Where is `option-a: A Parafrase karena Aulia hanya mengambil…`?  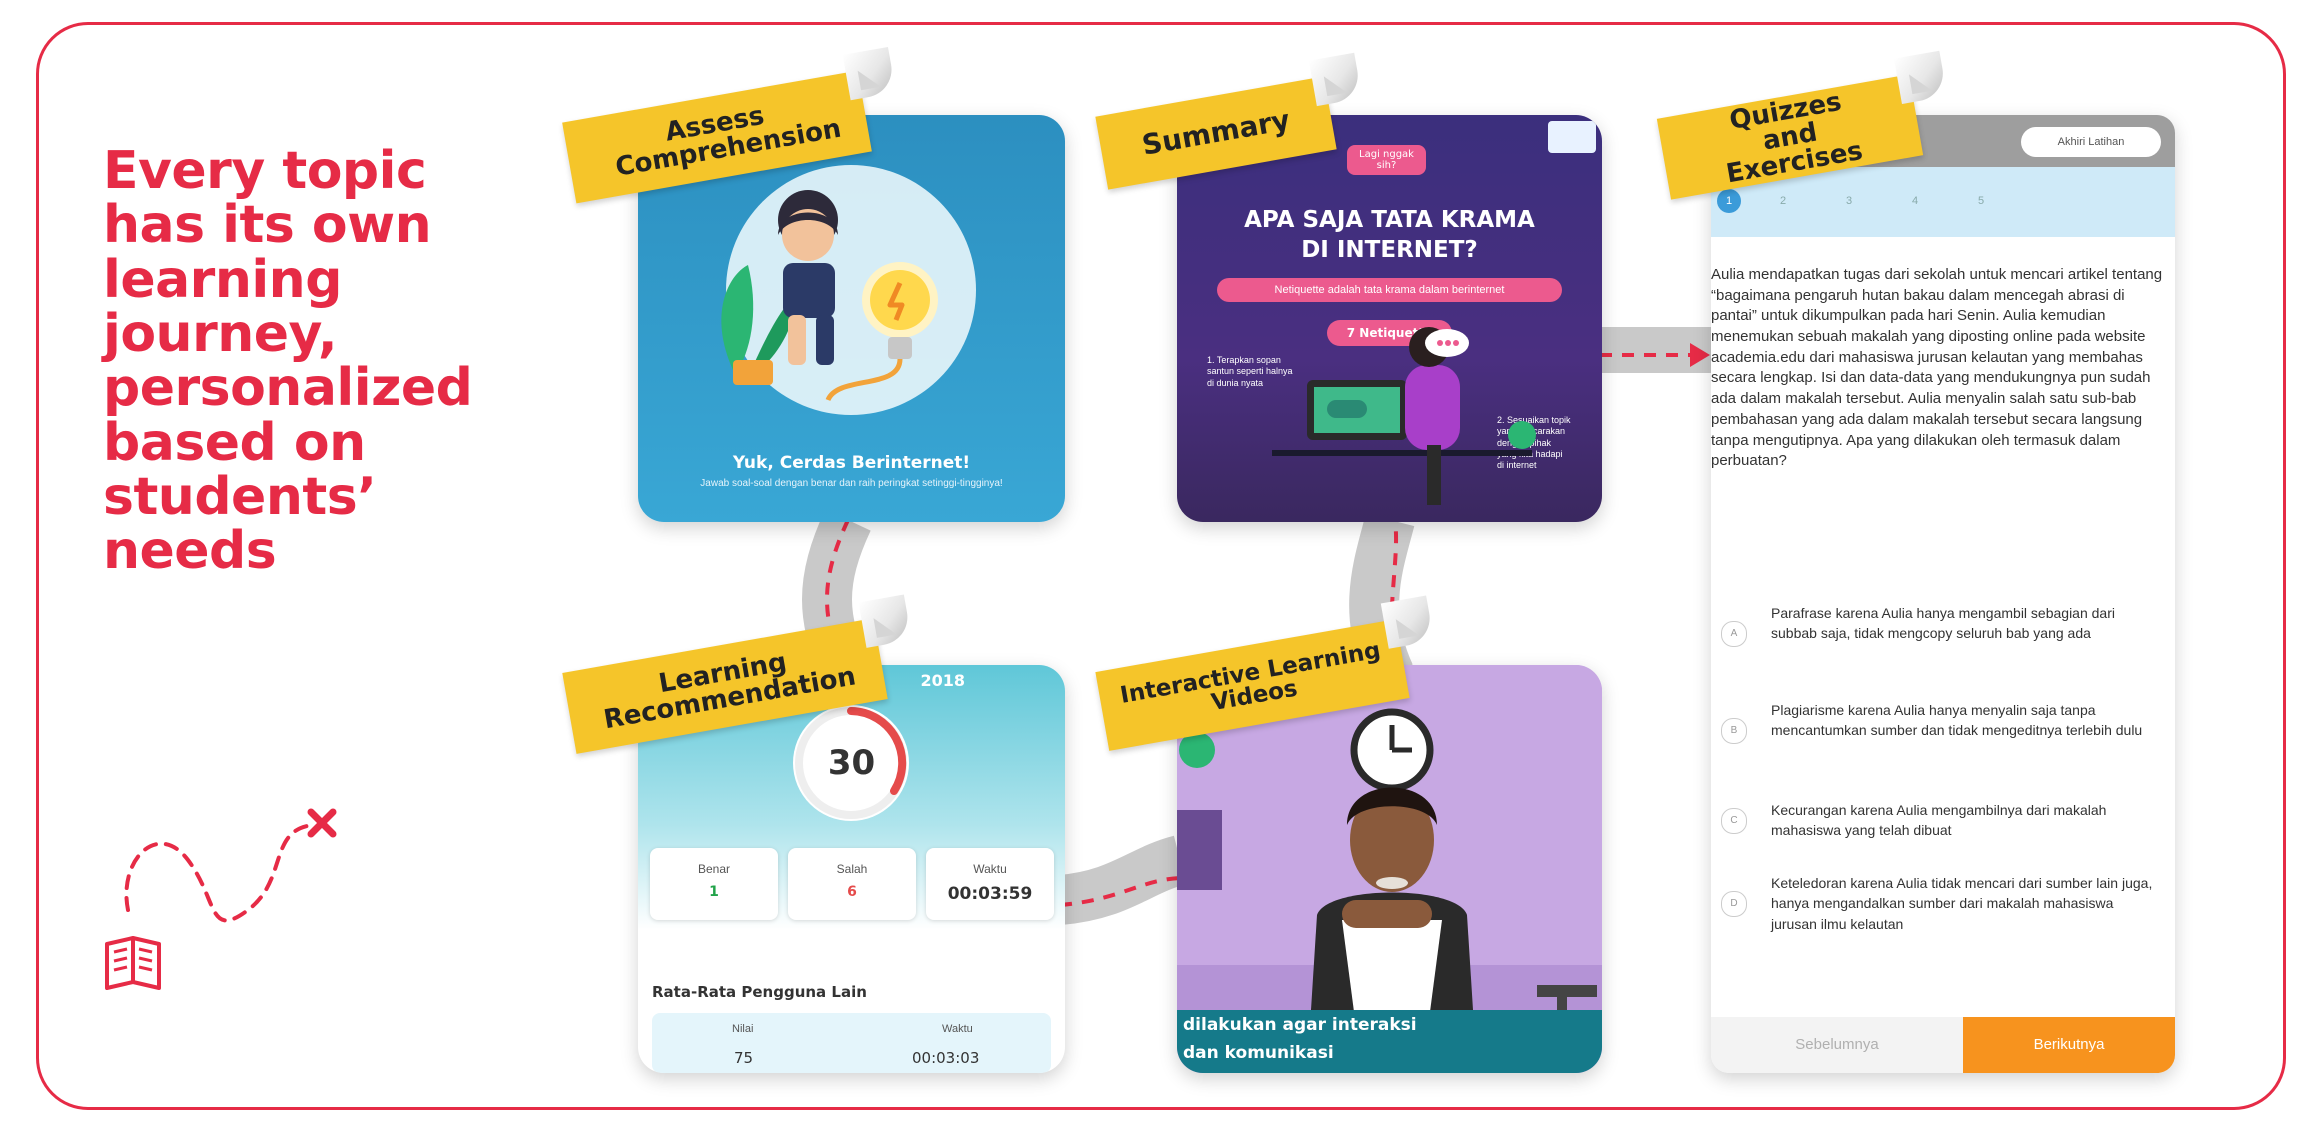
option-a: A Parafrase karena Aulia hanya mengambil… is located at coordinates (1941, 625).